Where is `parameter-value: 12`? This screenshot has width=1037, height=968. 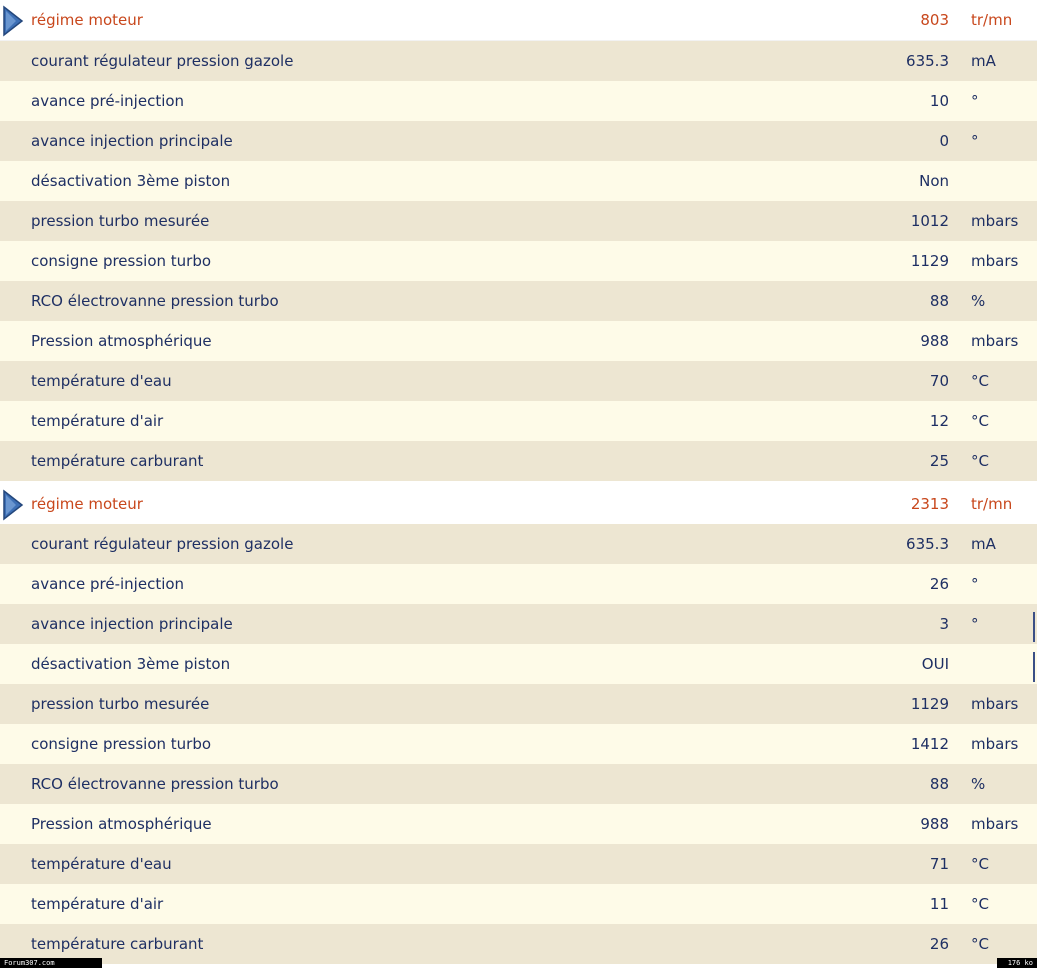 parameter-value: 12 is located at coordinates (939, 421).